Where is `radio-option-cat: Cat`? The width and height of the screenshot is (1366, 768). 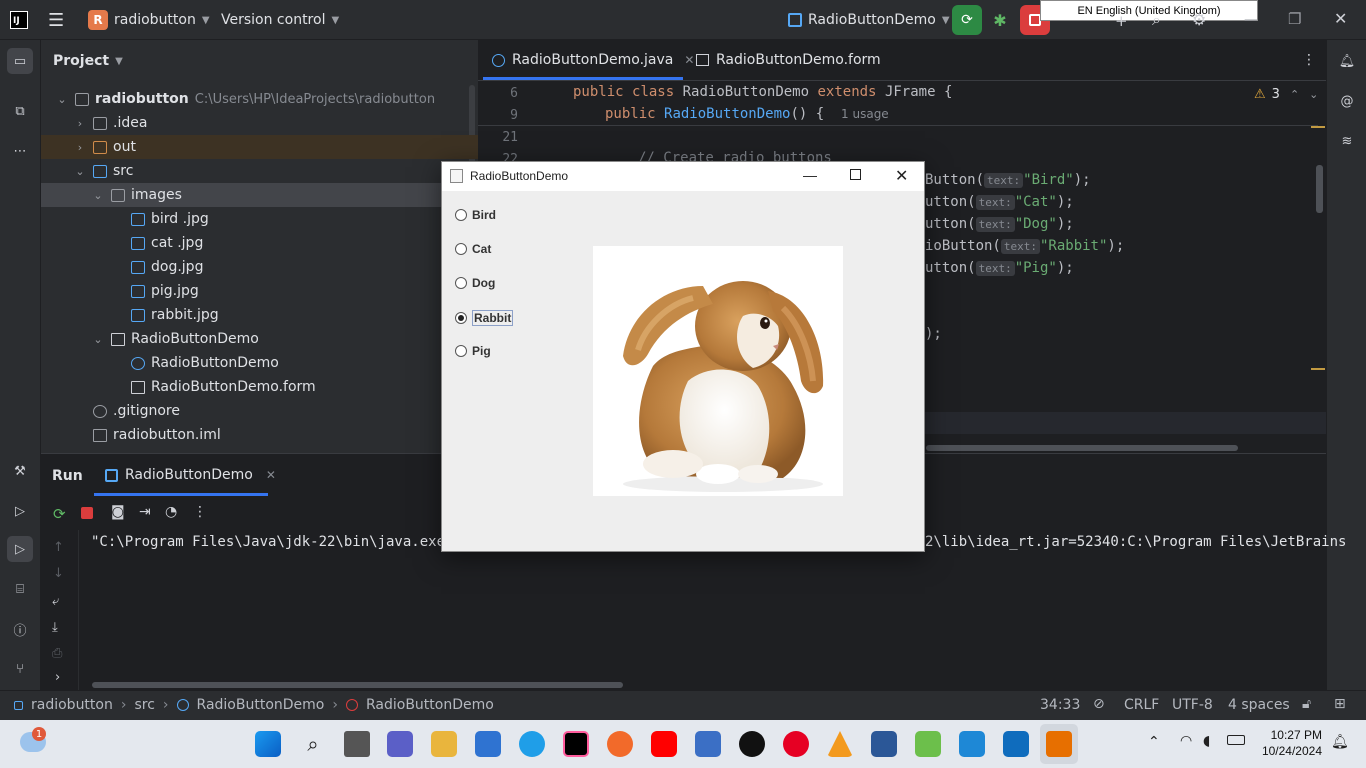 radio-option-cat: Cat is located at coordinates (473, 249).